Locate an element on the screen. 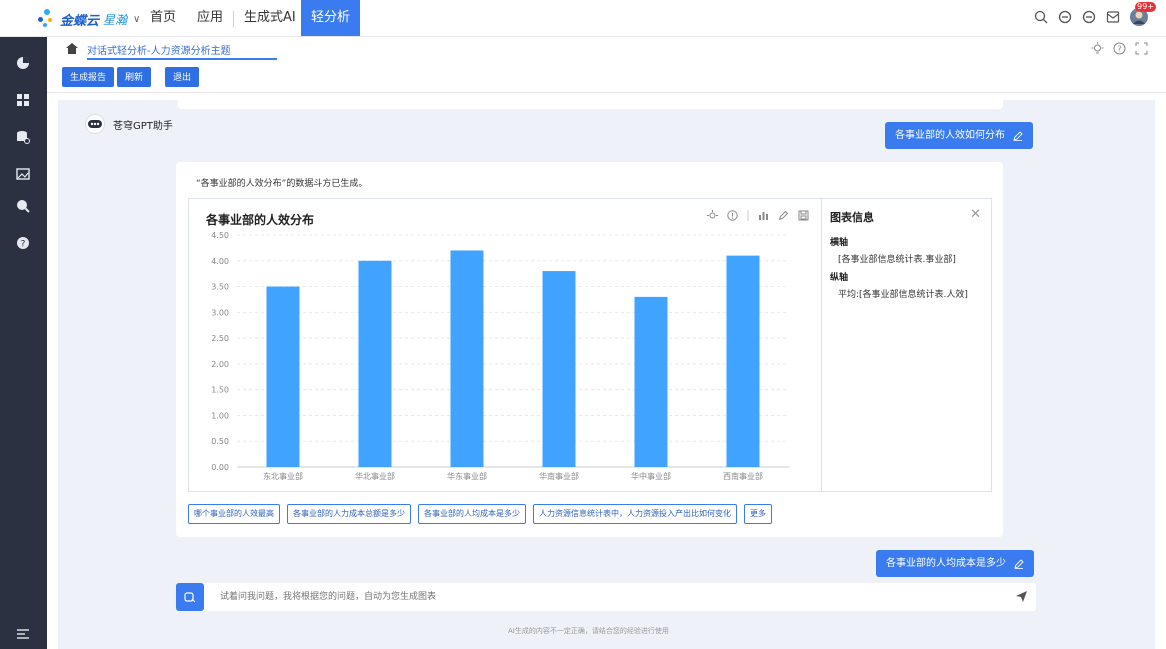  message-icon is located at coordinates (1113, 17).